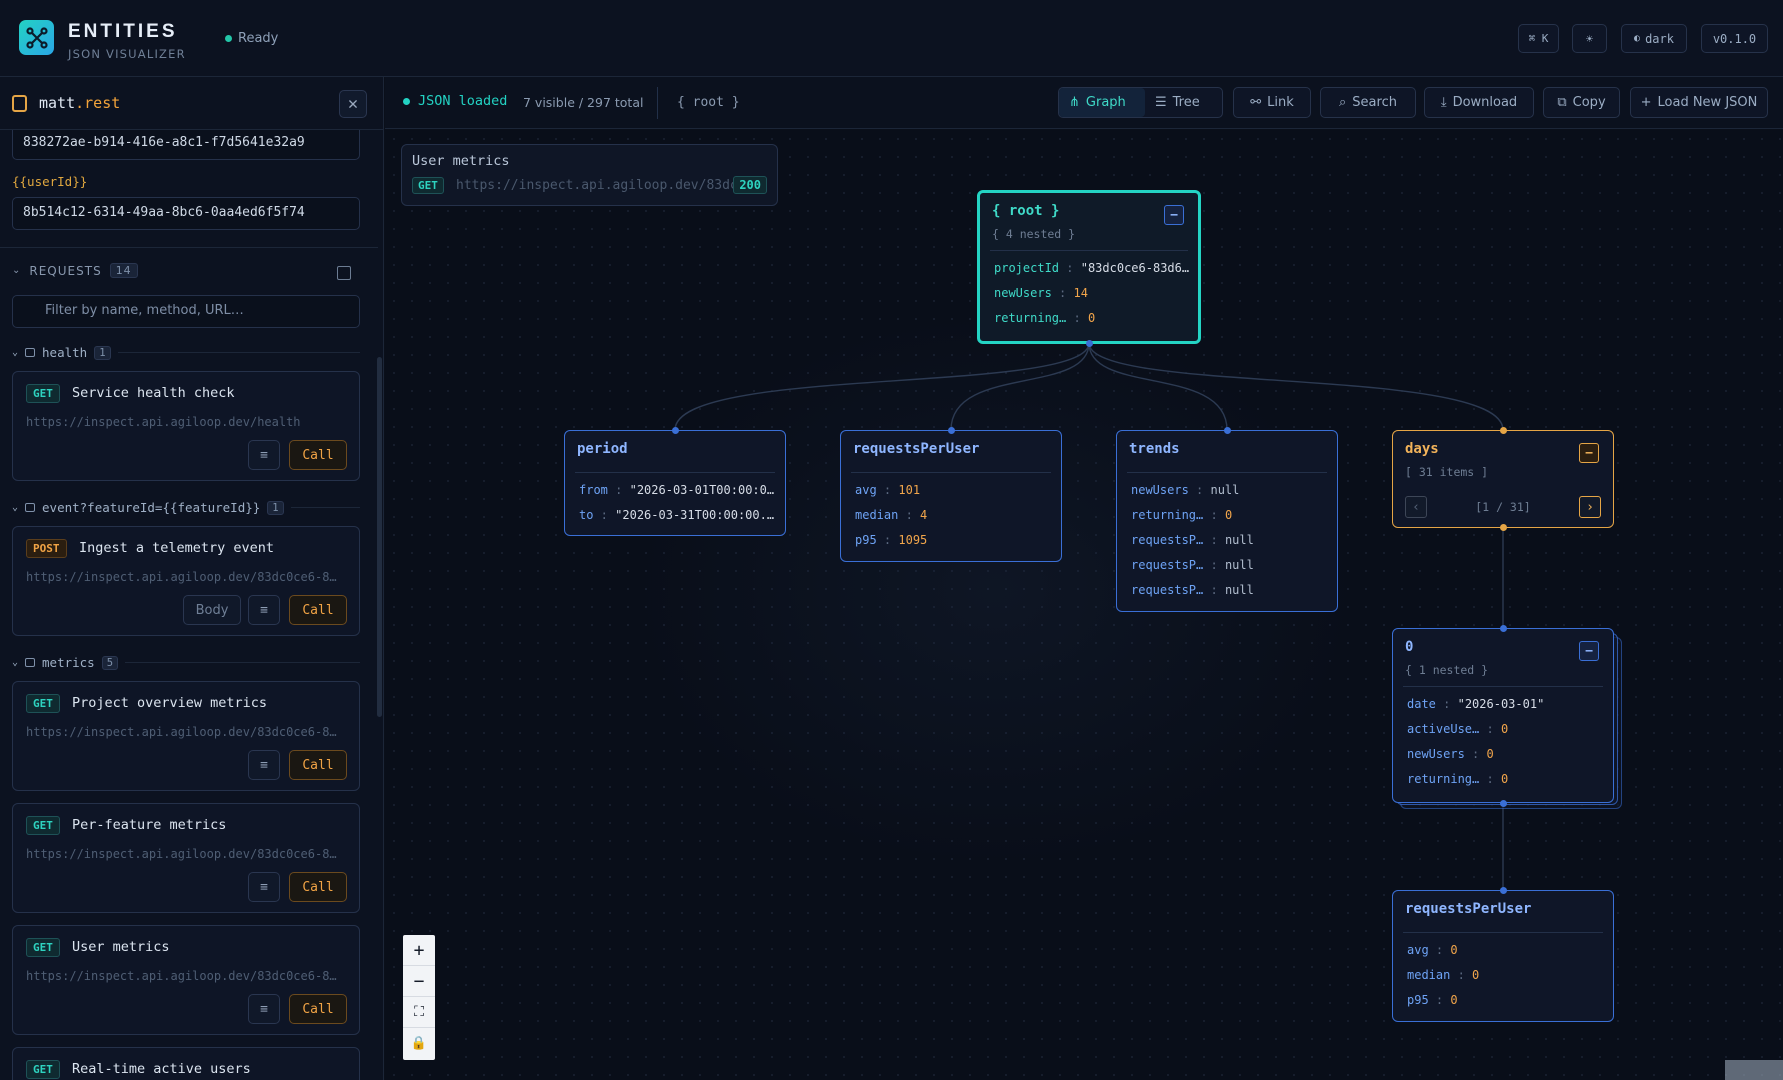 This screenshot has height=1080, width=1783. What do you see at coordinates (1272, 102) in the screenshot?
I see `link-button: ⚯ Link` at bounding box center [1272, 102].